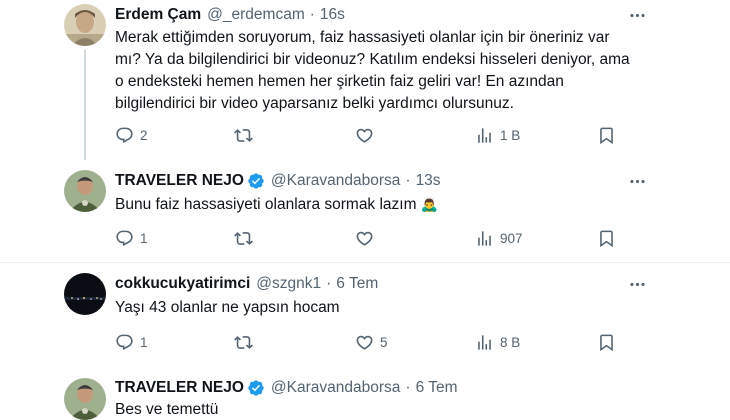 This screenshot has width=730, height=420. Describe the element at coordinates (182, 284) in the screenshot. I see `author-name: cokkucukyatirimci` at that location.